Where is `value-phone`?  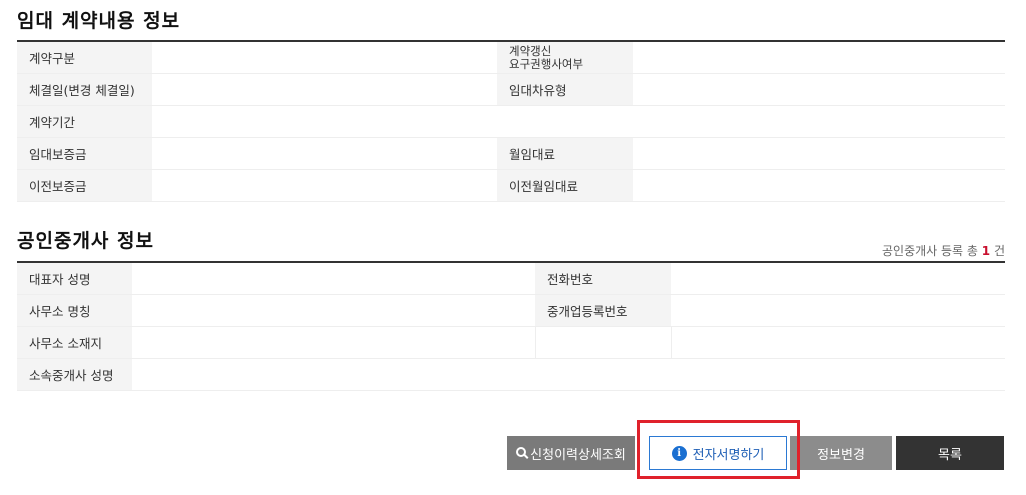
value-phone is located at coordinates (838, 278).